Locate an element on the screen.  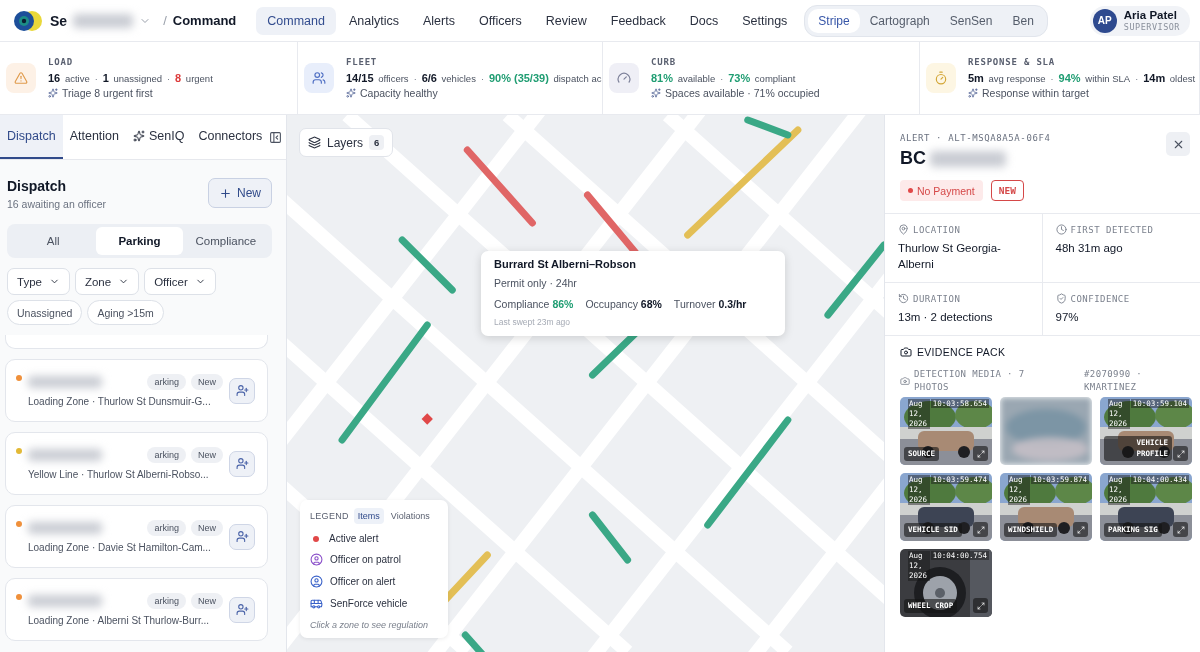
nav-tab: Docs is located at coordinates (704, 20).